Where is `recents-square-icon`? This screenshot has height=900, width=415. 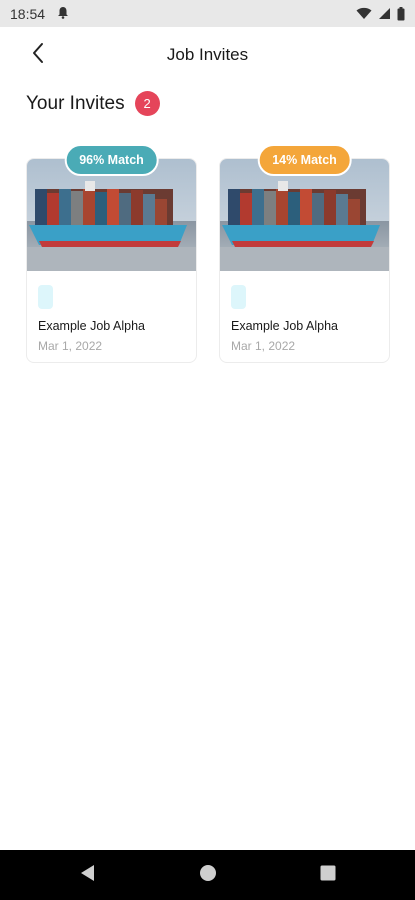
recents-square-icon is located at coordinates (328, 875).